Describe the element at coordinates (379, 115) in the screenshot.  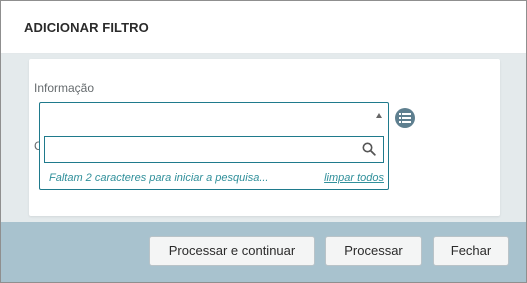
I see `caret-up-icon` at that location.